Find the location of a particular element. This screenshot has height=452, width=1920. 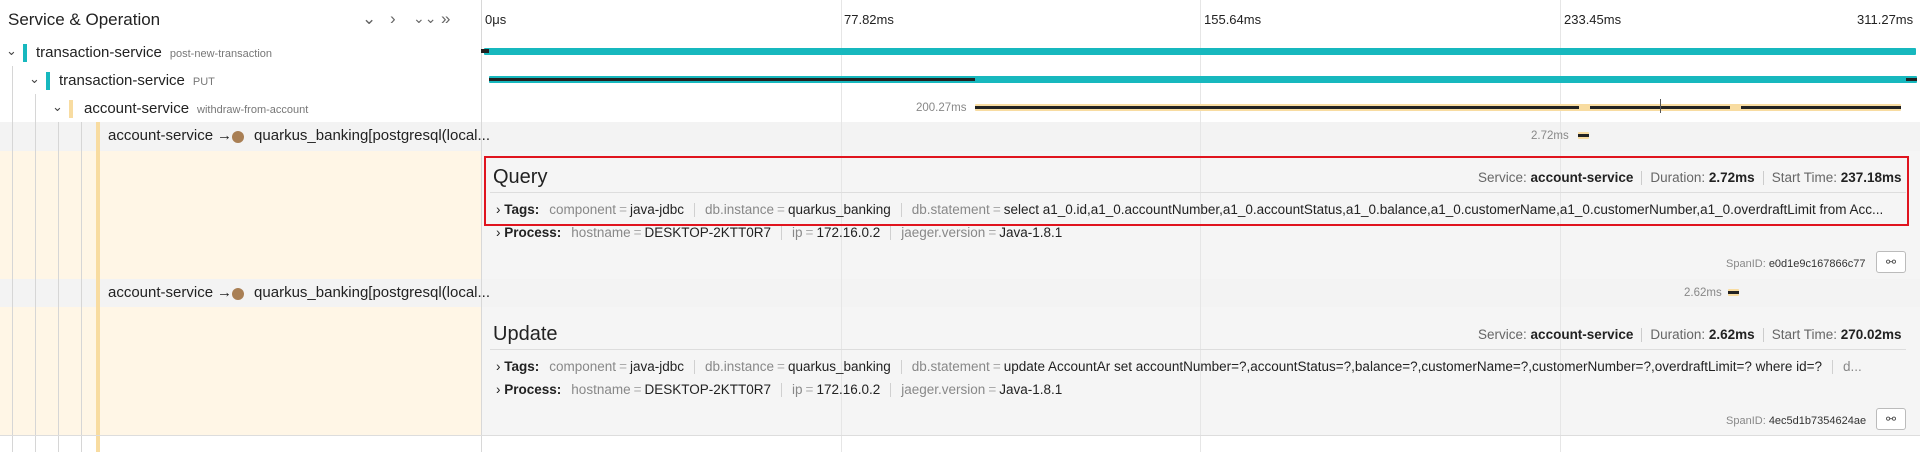

column-divider is located at coordinates (481, 226).